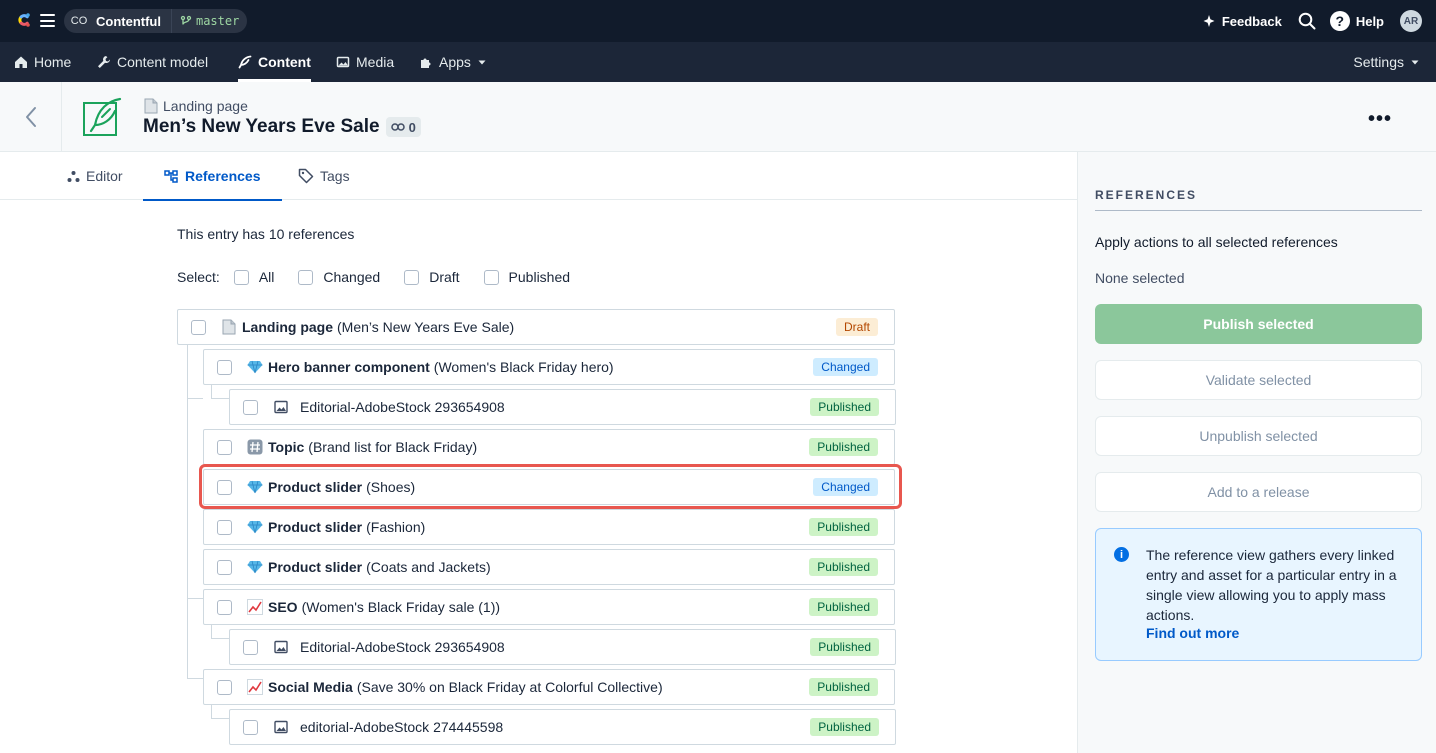 The width and height of the screenshot is (1436, 753). What do you see at coordinates (1339, 21) in the screenshot?
I see `help-icon: ?` at bounding box center [1339, 21].